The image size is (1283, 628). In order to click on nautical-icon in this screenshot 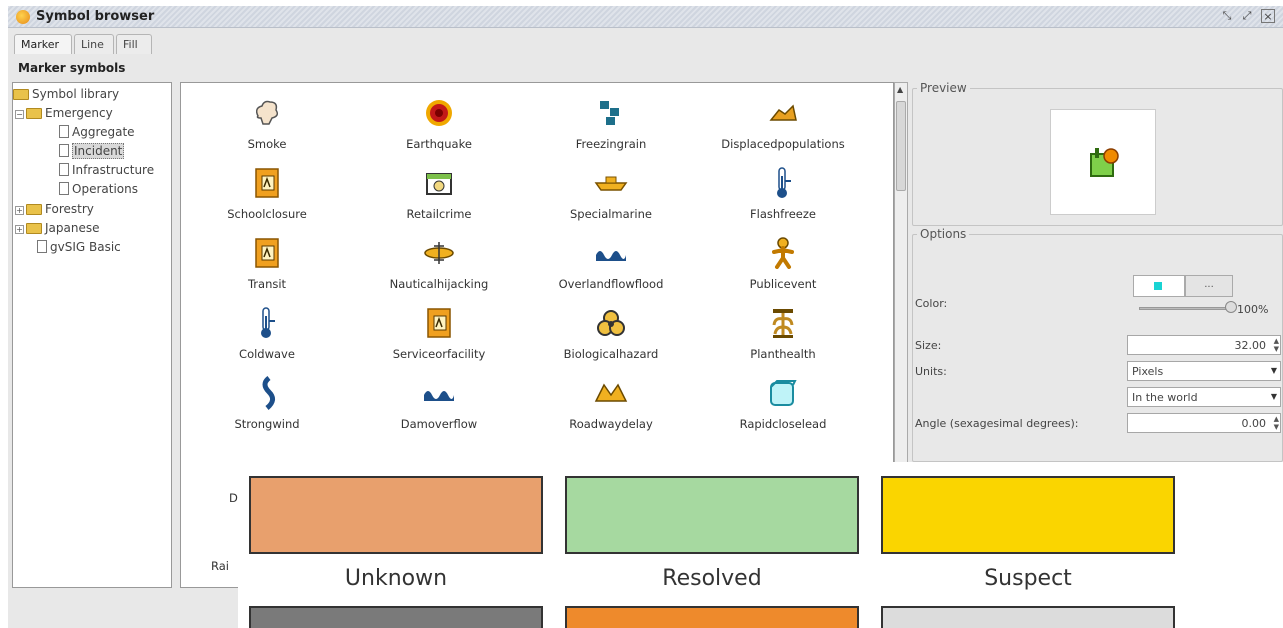, I will do `click(439, 253)`.